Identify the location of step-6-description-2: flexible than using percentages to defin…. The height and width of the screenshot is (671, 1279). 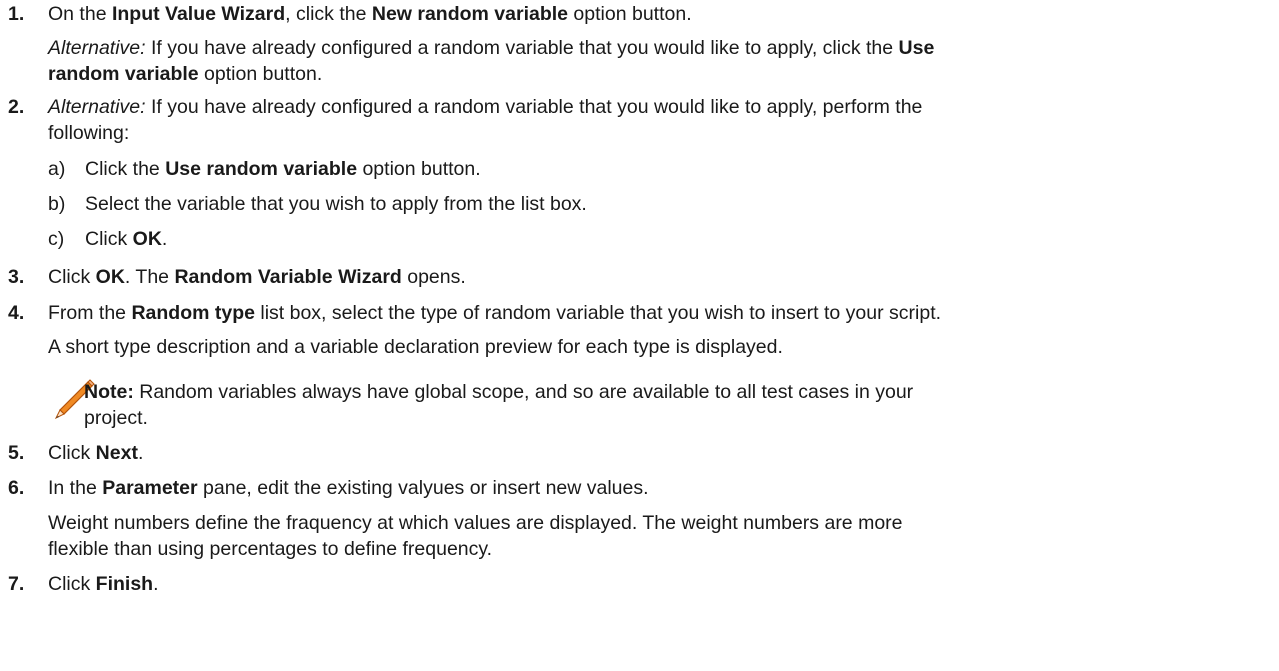
(270, 549).